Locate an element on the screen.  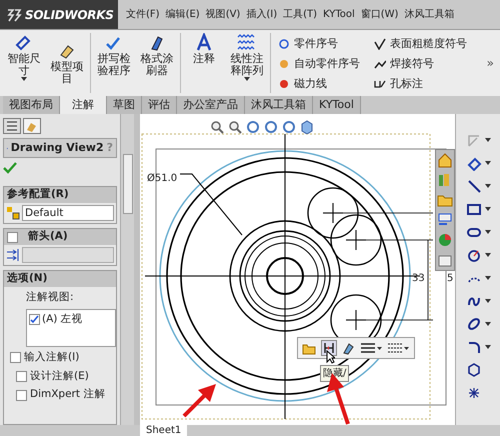
ribbon-tab: 办公室产品 is located at coordinates (211, 105).